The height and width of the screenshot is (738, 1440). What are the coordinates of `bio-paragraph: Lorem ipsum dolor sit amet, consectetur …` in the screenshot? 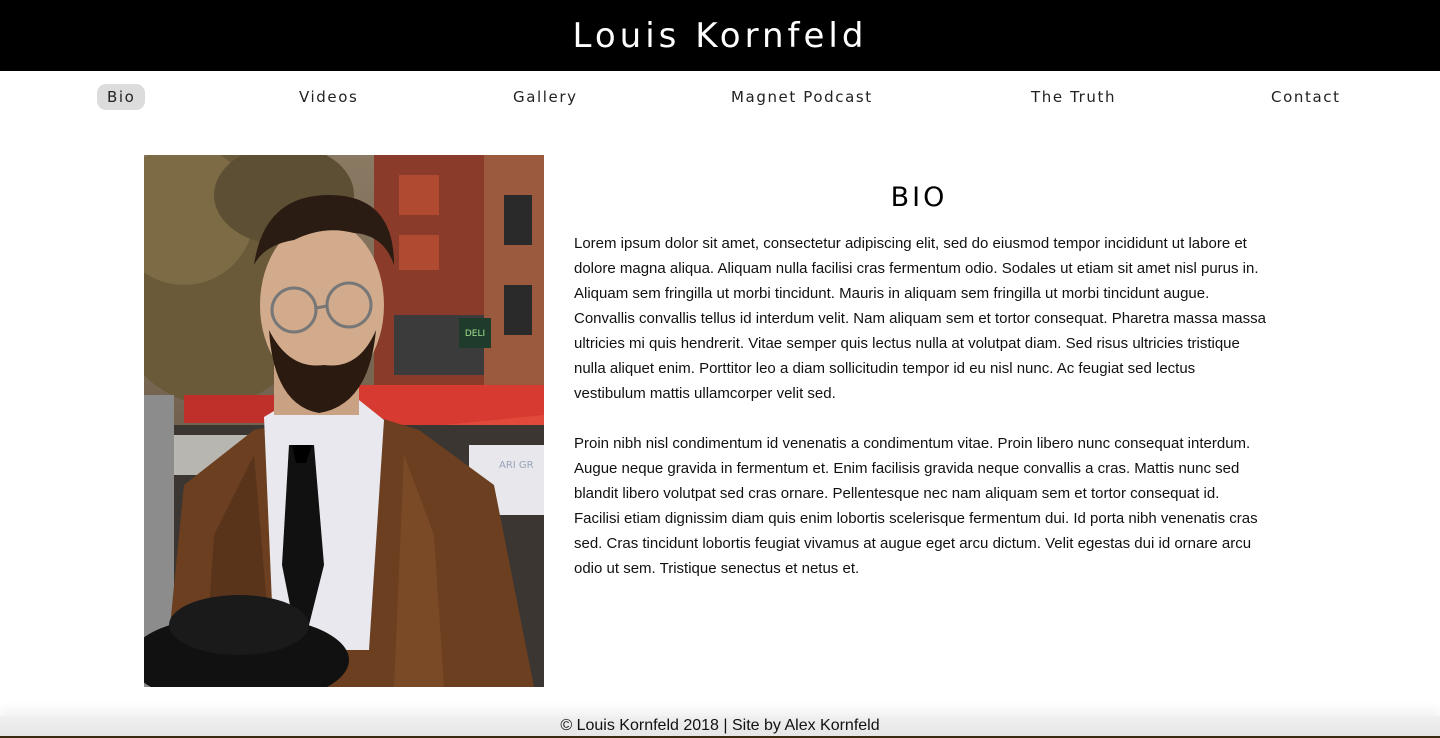 It's located at (920, 318).